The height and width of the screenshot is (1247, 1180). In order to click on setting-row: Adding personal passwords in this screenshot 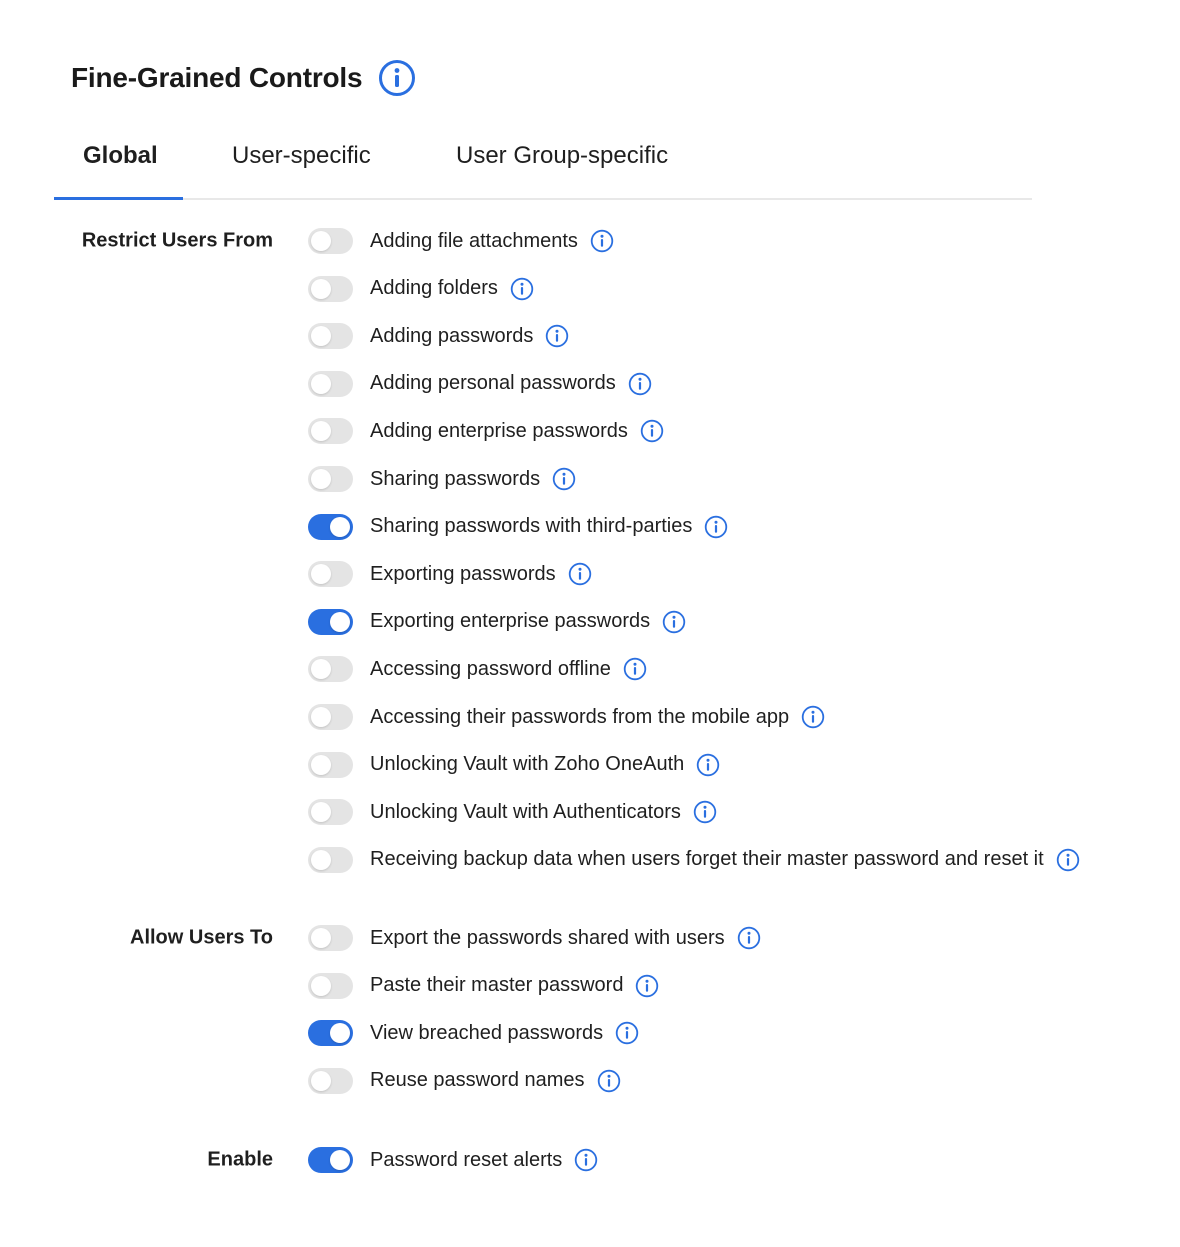, I will do `click(480, 384)`.